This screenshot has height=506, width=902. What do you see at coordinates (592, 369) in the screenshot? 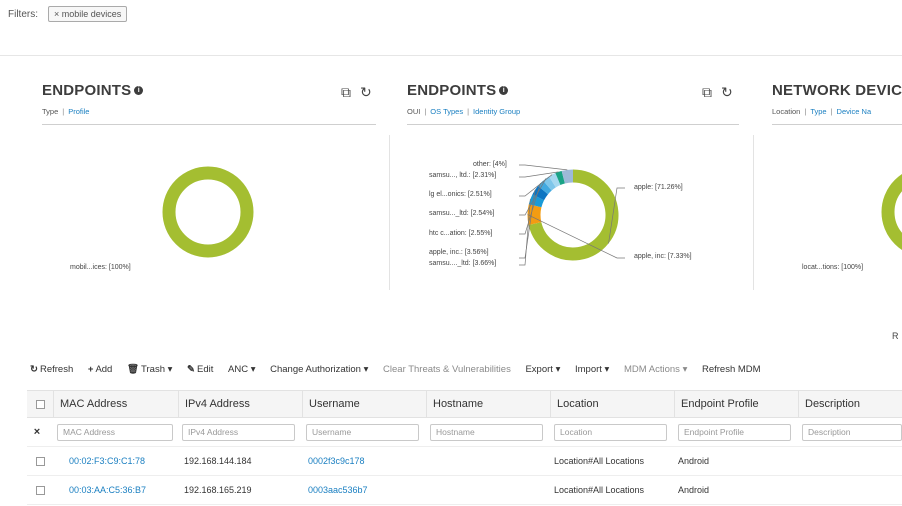
I see `import-button: Import ▾` at bounding box center [592, 369].